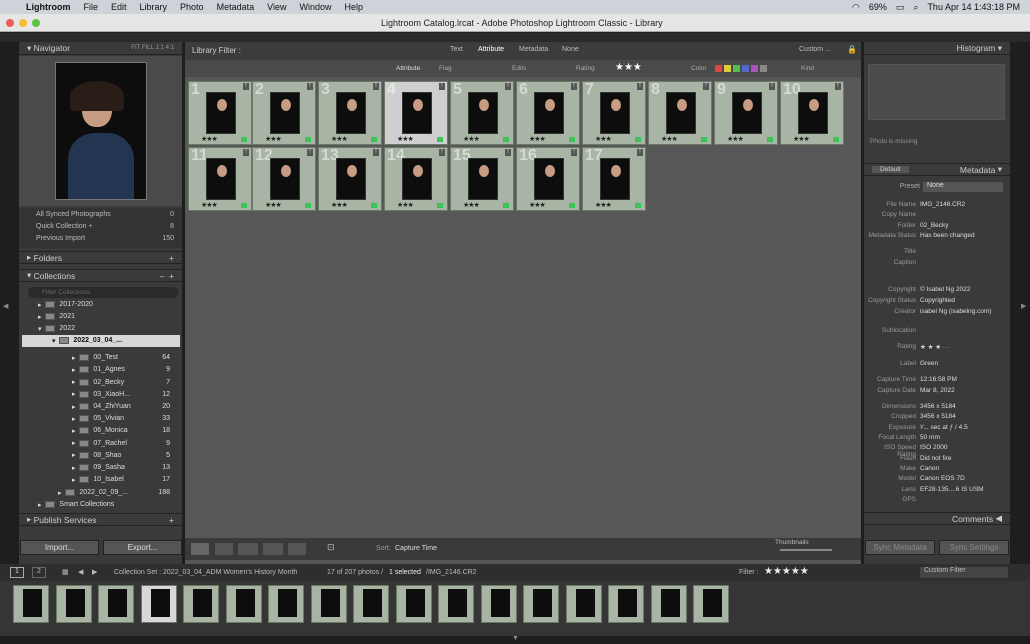  I want to click on grid-cell: 14! ★★★, so click(416, 179).